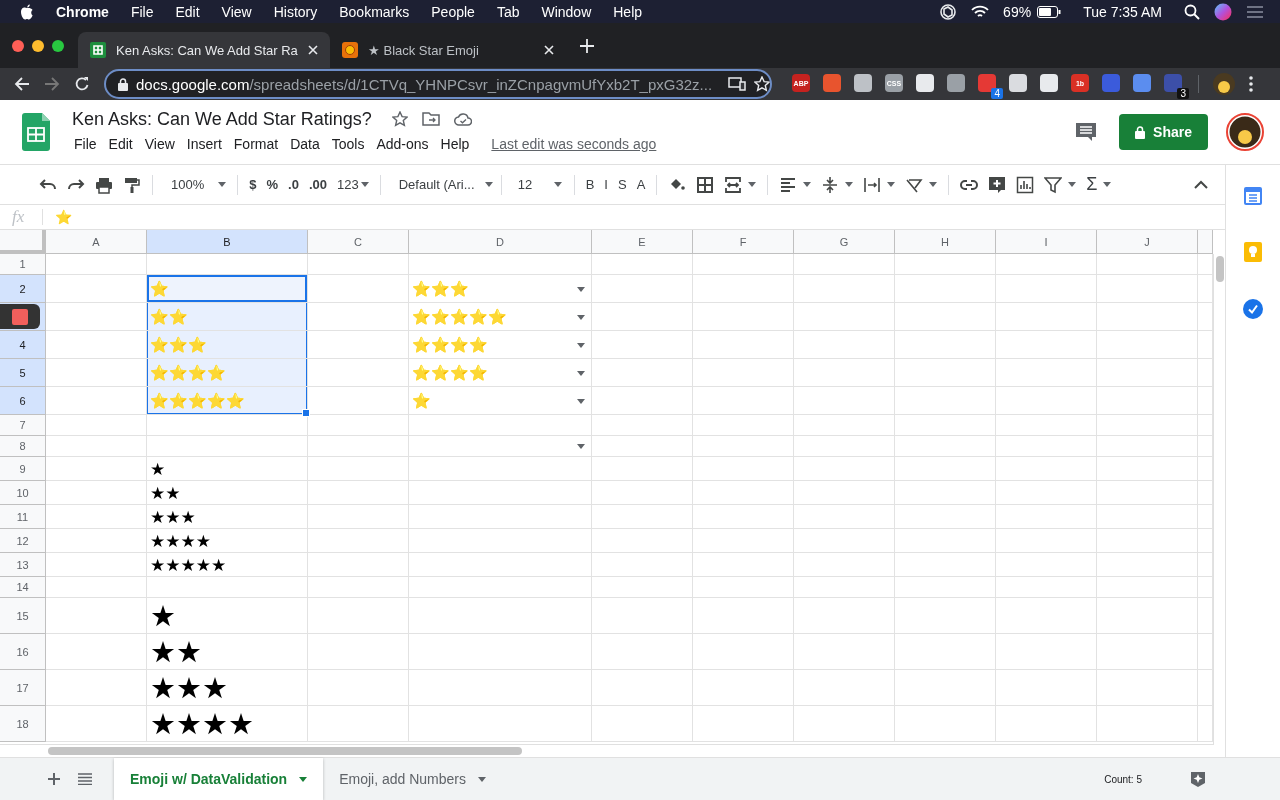 This screenshot has height=800, width=1280. What do you see at coordinates (1046, 242) in the screenshot?
I see `column-header: I` at bounding box center [1046, 242].